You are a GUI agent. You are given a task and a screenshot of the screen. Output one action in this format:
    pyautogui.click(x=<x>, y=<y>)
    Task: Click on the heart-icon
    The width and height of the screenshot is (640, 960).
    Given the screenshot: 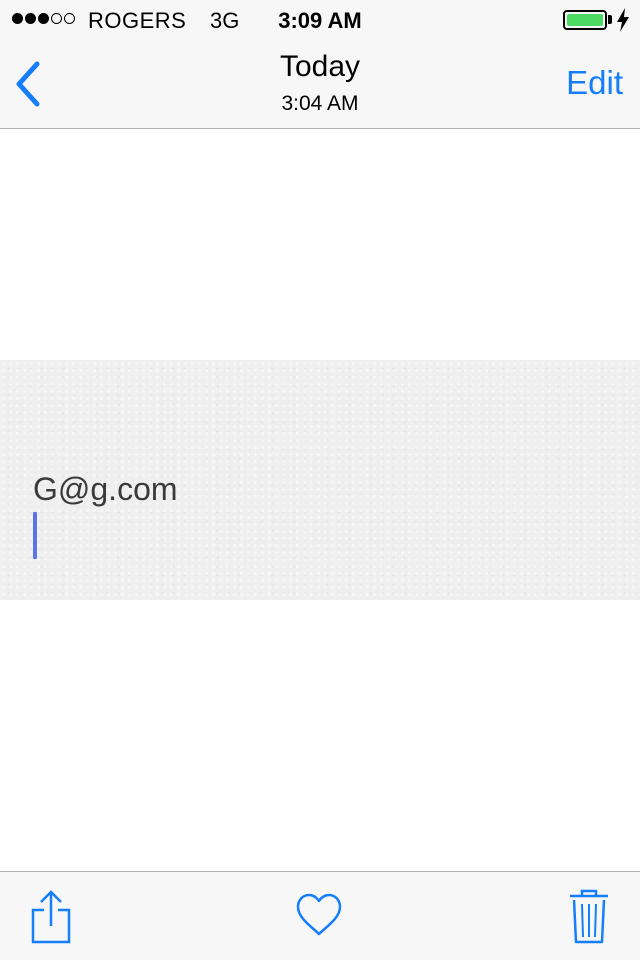 What is the action you would take?
    pyautogui.click(x=319, y=914)
    